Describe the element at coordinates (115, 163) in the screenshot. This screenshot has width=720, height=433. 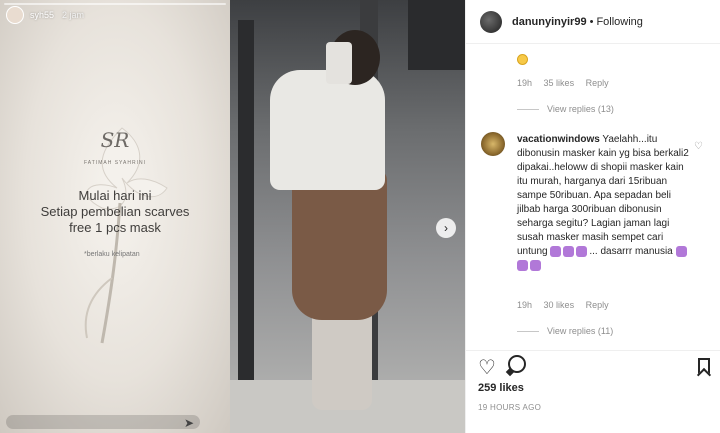
I see `brand-name: FATIMAH SYAHRINI` at that location.